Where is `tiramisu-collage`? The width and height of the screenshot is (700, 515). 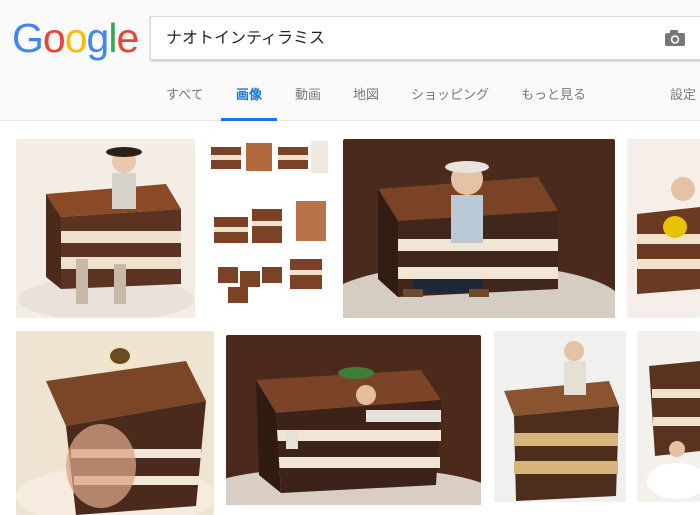 tiramisu-collage is located at coordinates (267, 228).